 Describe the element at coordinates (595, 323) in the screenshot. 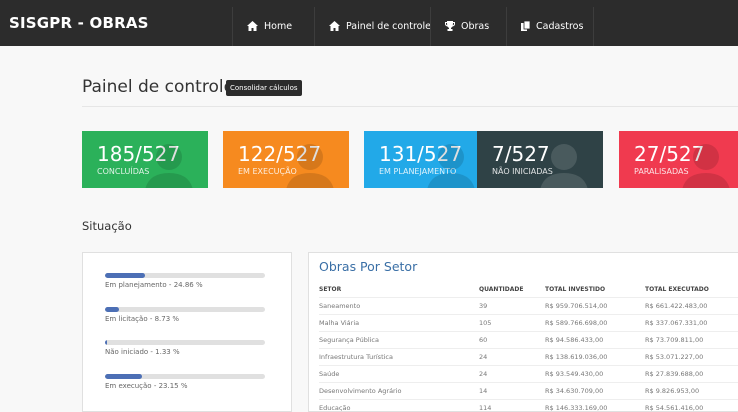

I see `cell-investido: R$ 589.766.698,00` at that location.